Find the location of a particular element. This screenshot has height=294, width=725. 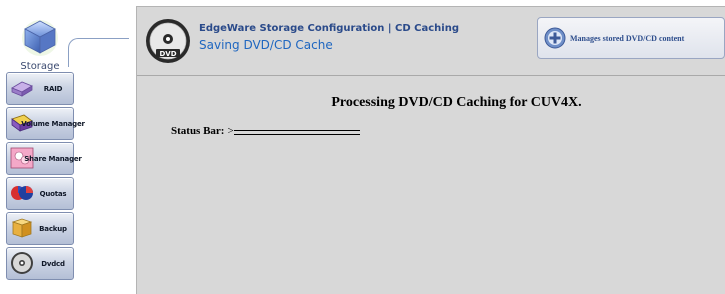

raid-disk-icon is located at coordinates (22, 89).